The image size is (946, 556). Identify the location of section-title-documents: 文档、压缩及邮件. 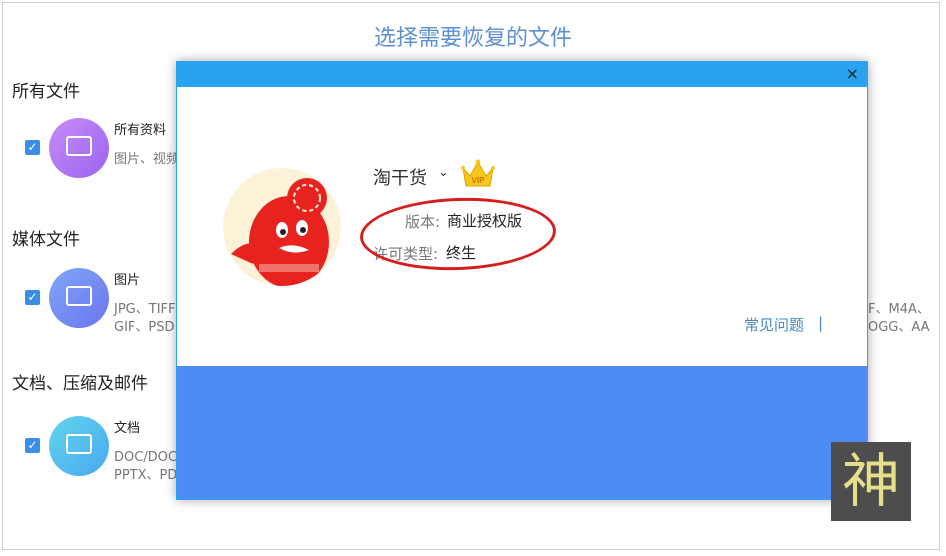
(80, 384).